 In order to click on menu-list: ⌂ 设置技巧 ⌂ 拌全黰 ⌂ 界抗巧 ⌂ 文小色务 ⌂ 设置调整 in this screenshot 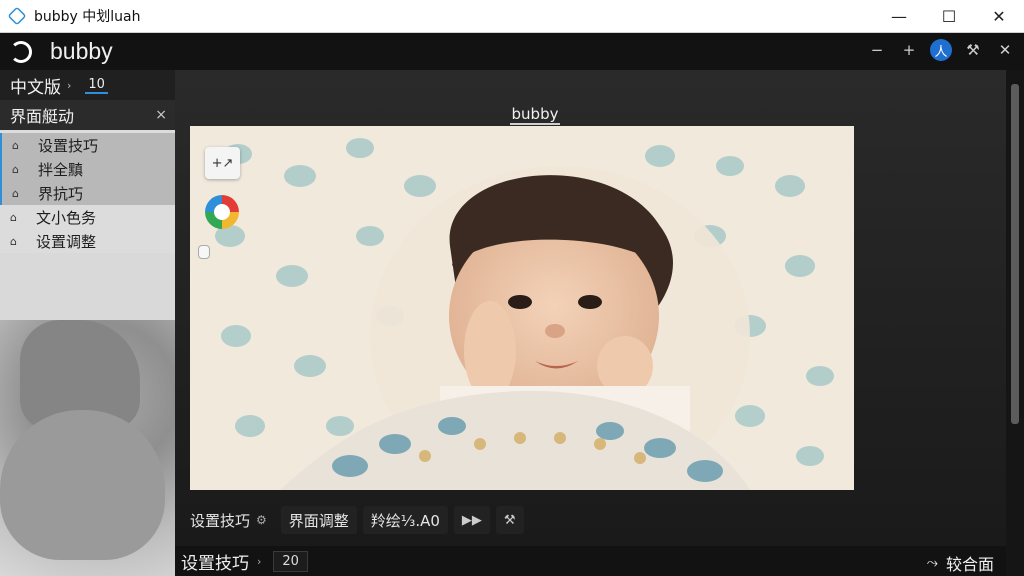, I will do `click(87, 191)`.